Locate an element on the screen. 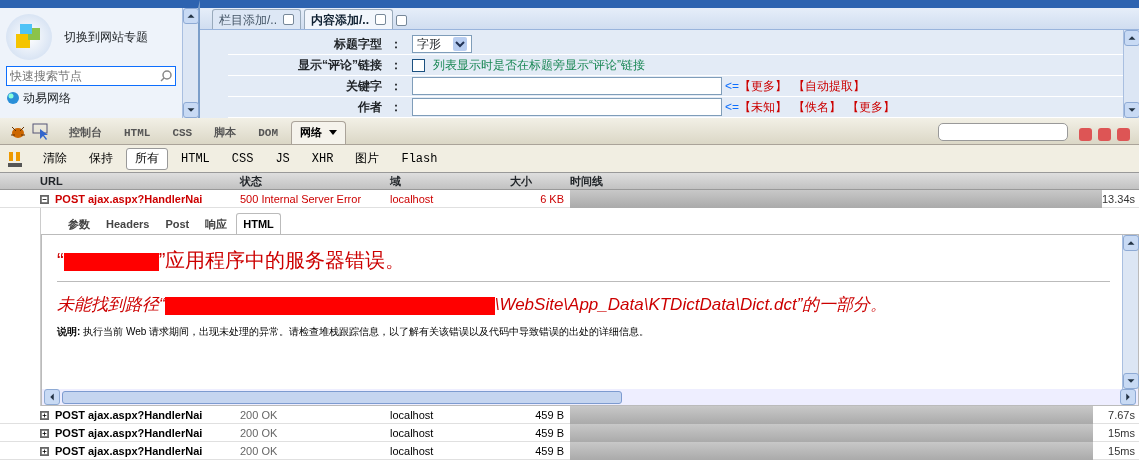 The image size is (1139, 463). column-header: 大小 is located at coordinates (521, 181).